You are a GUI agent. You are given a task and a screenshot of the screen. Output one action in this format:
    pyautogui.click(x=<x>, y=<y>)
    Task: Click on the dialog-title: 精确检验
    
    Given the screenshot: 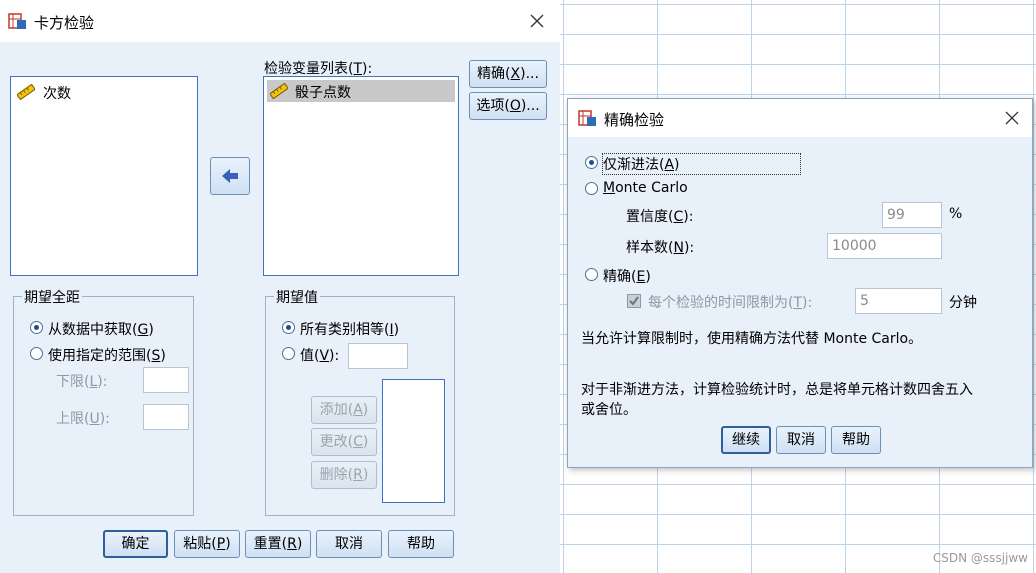 What is the action you would take?
    pyautogui.click(x=634, y=120)
    